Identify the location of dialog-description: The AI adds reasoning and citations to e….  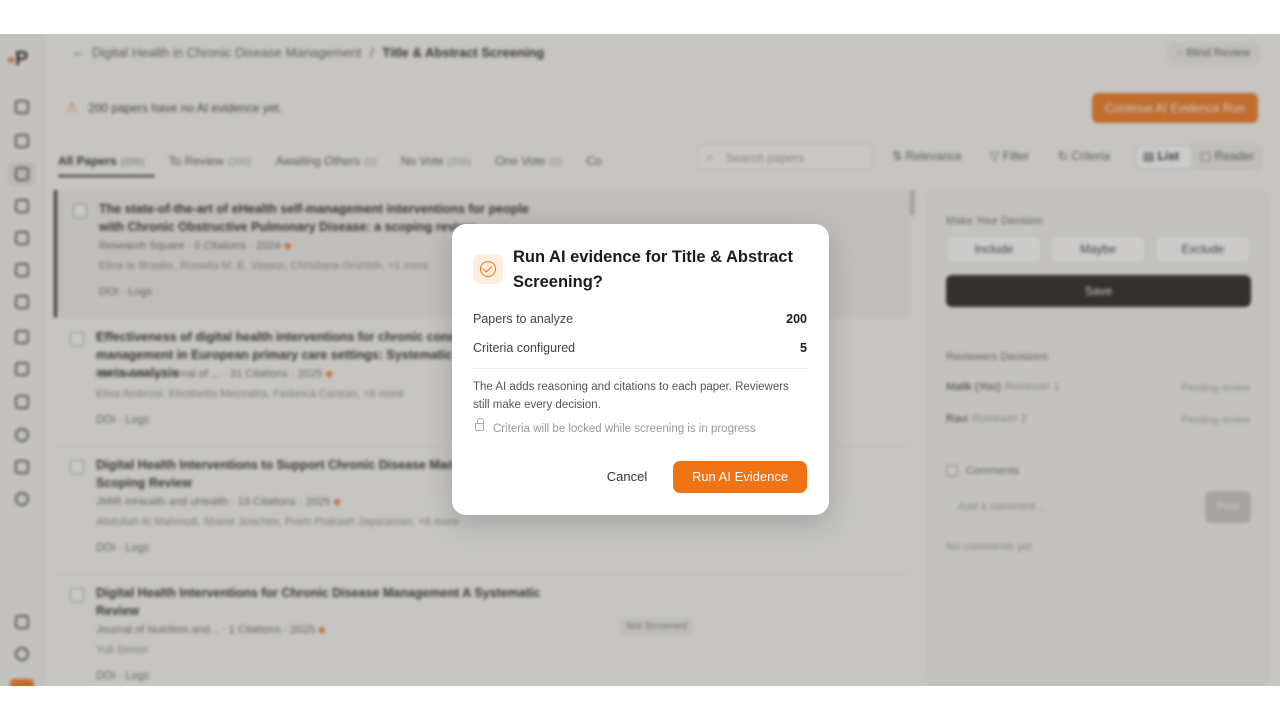
(631, 396).